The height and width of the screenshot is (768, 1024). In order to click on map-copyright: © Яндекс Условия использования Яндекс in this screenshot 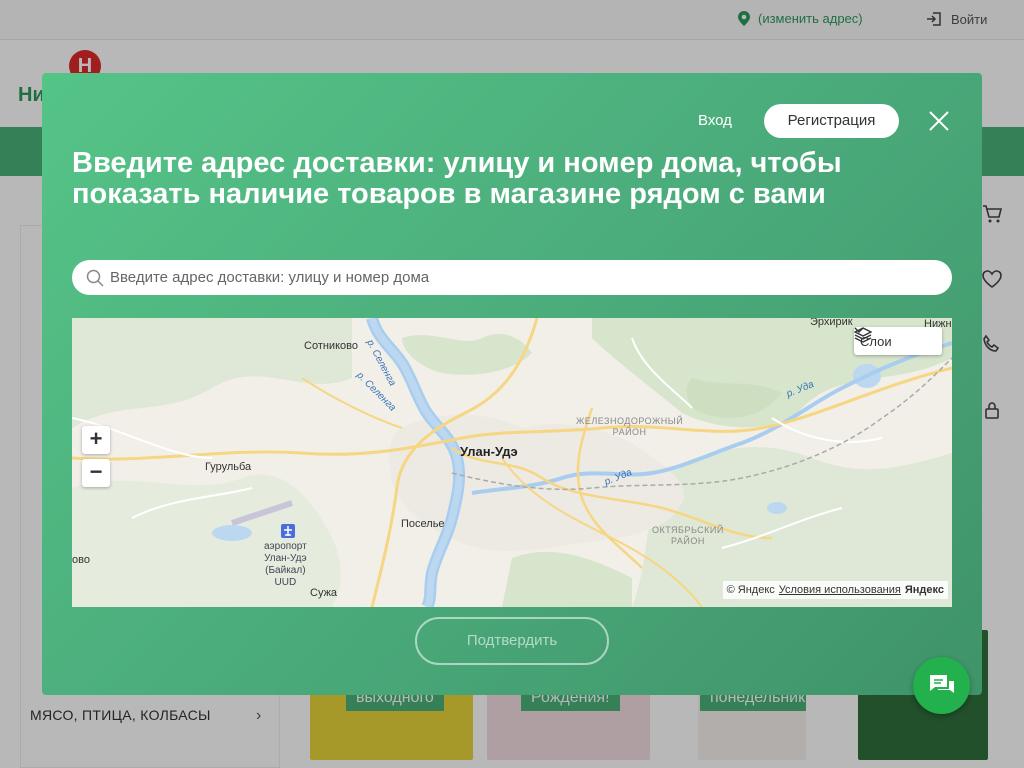, I will do `click(835, 590)`.